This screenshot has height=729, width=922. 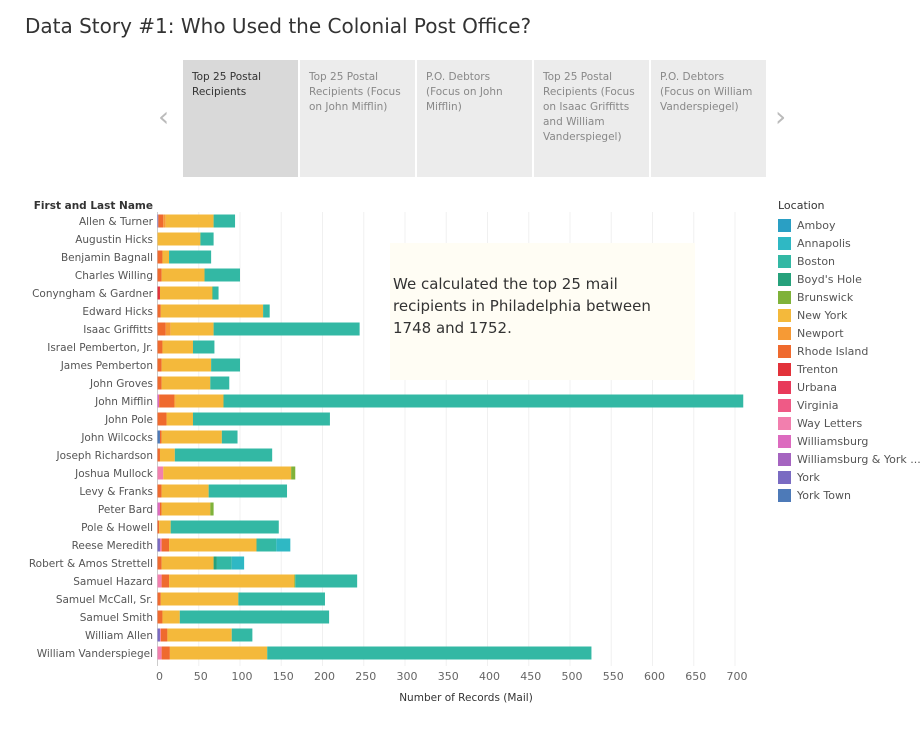 I want to click on legend-item: Trenton, so click(x=849, y=369).